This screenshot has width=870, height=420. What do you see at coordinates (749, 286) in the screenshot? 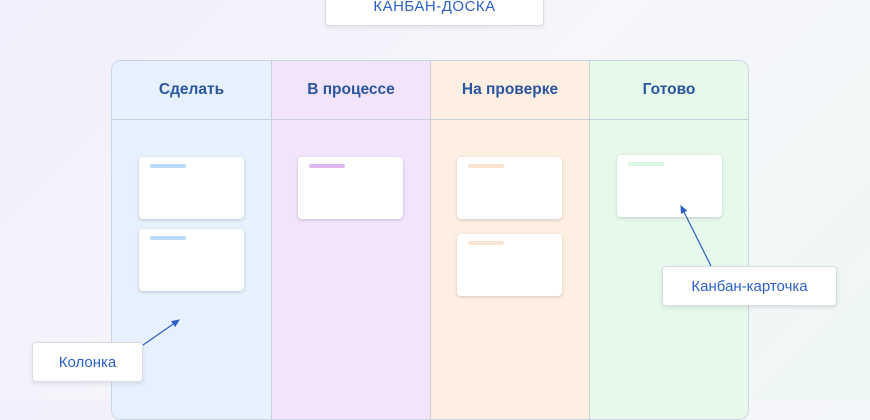
I see `card-annotation-label: Канбан-карточка` at bounding box center [749, 286].